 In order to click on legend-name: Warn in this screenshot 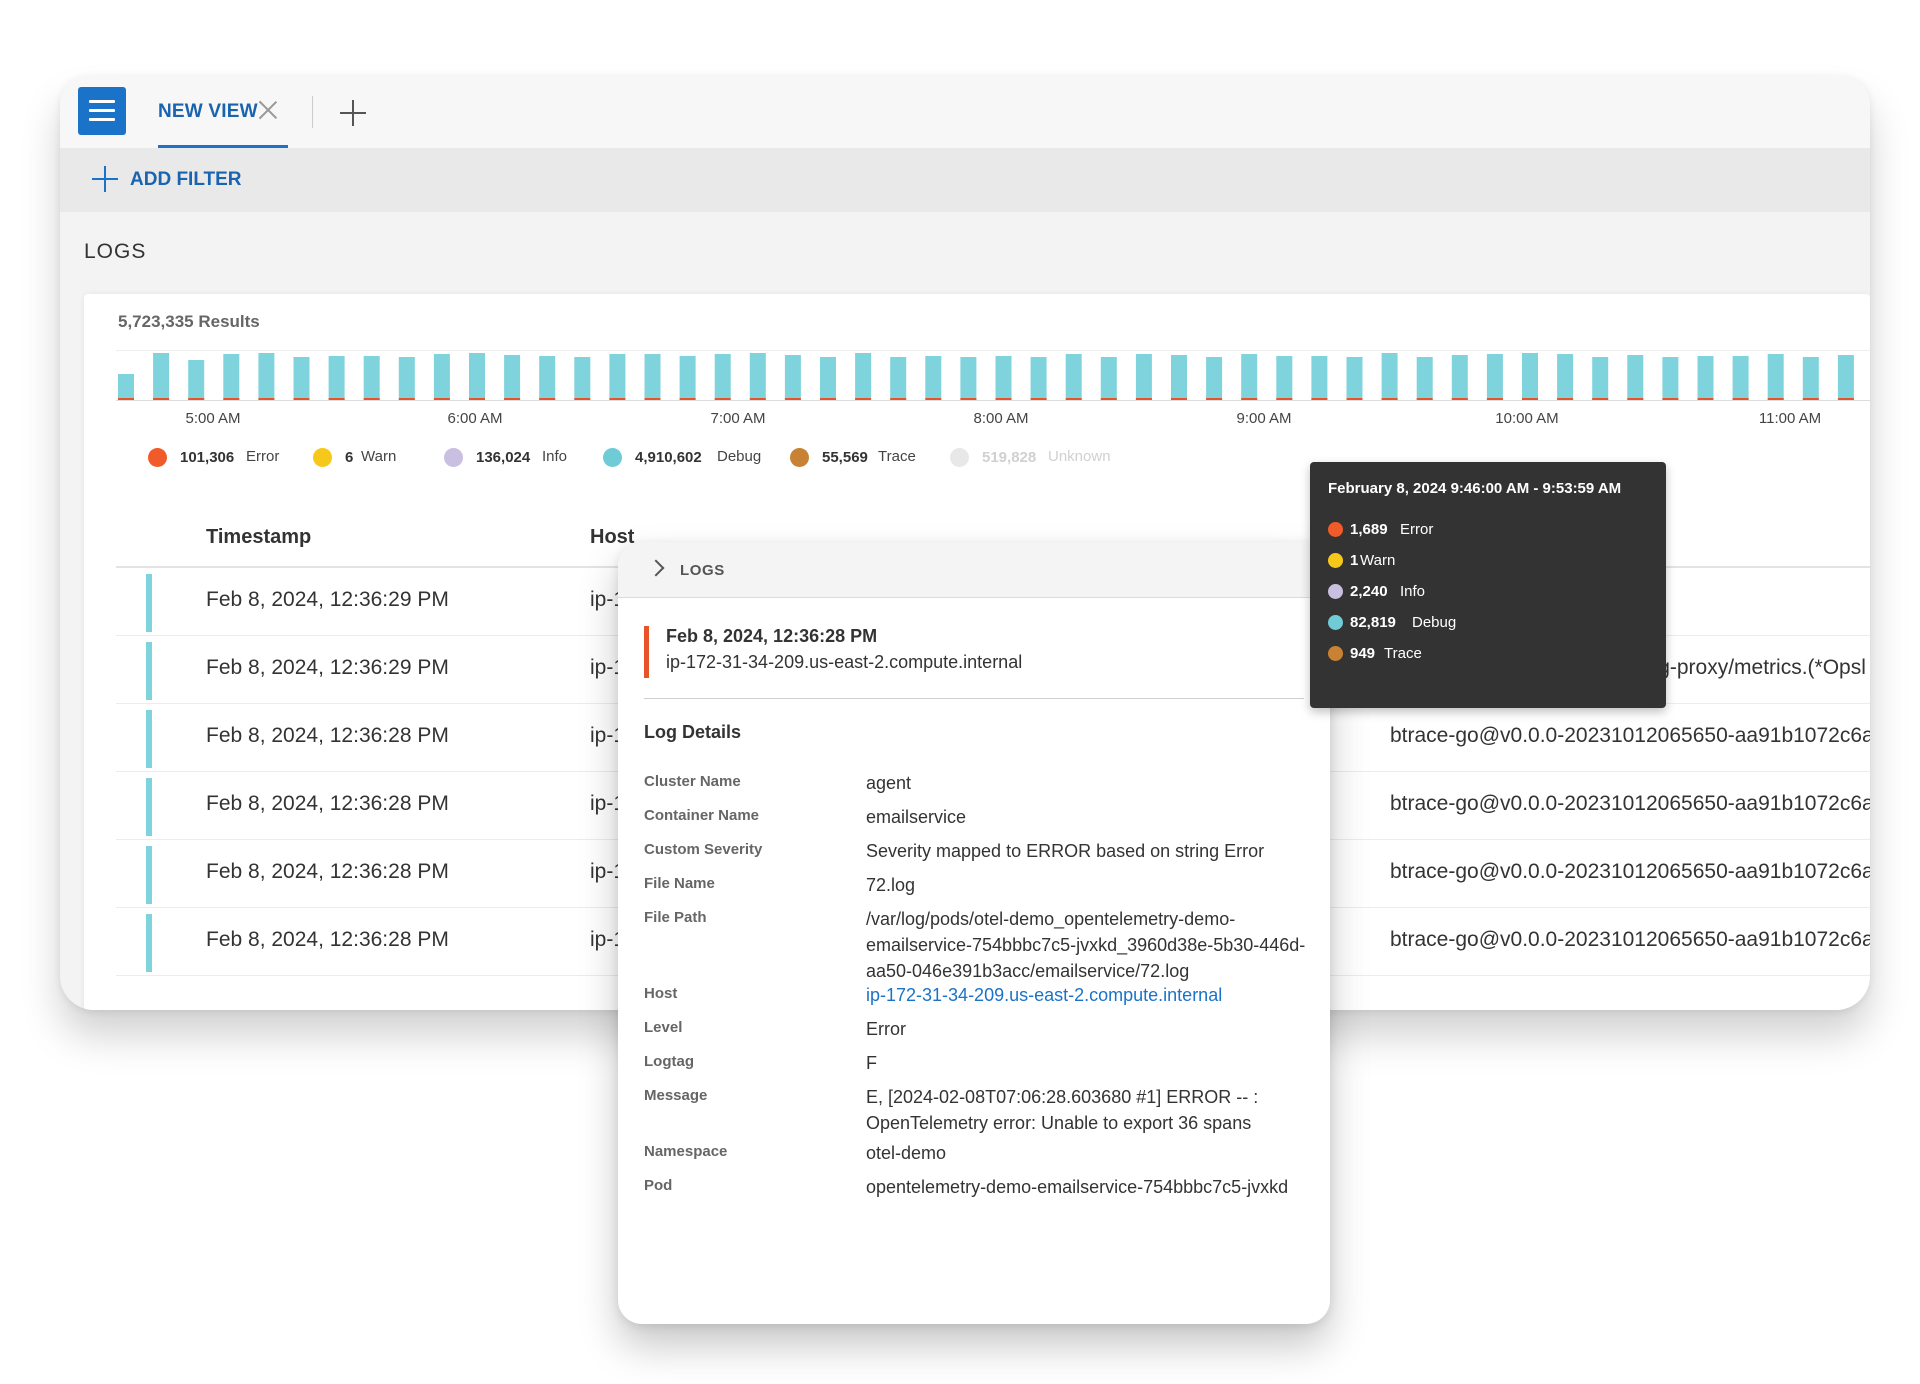, I will do `click(379, 456)`.